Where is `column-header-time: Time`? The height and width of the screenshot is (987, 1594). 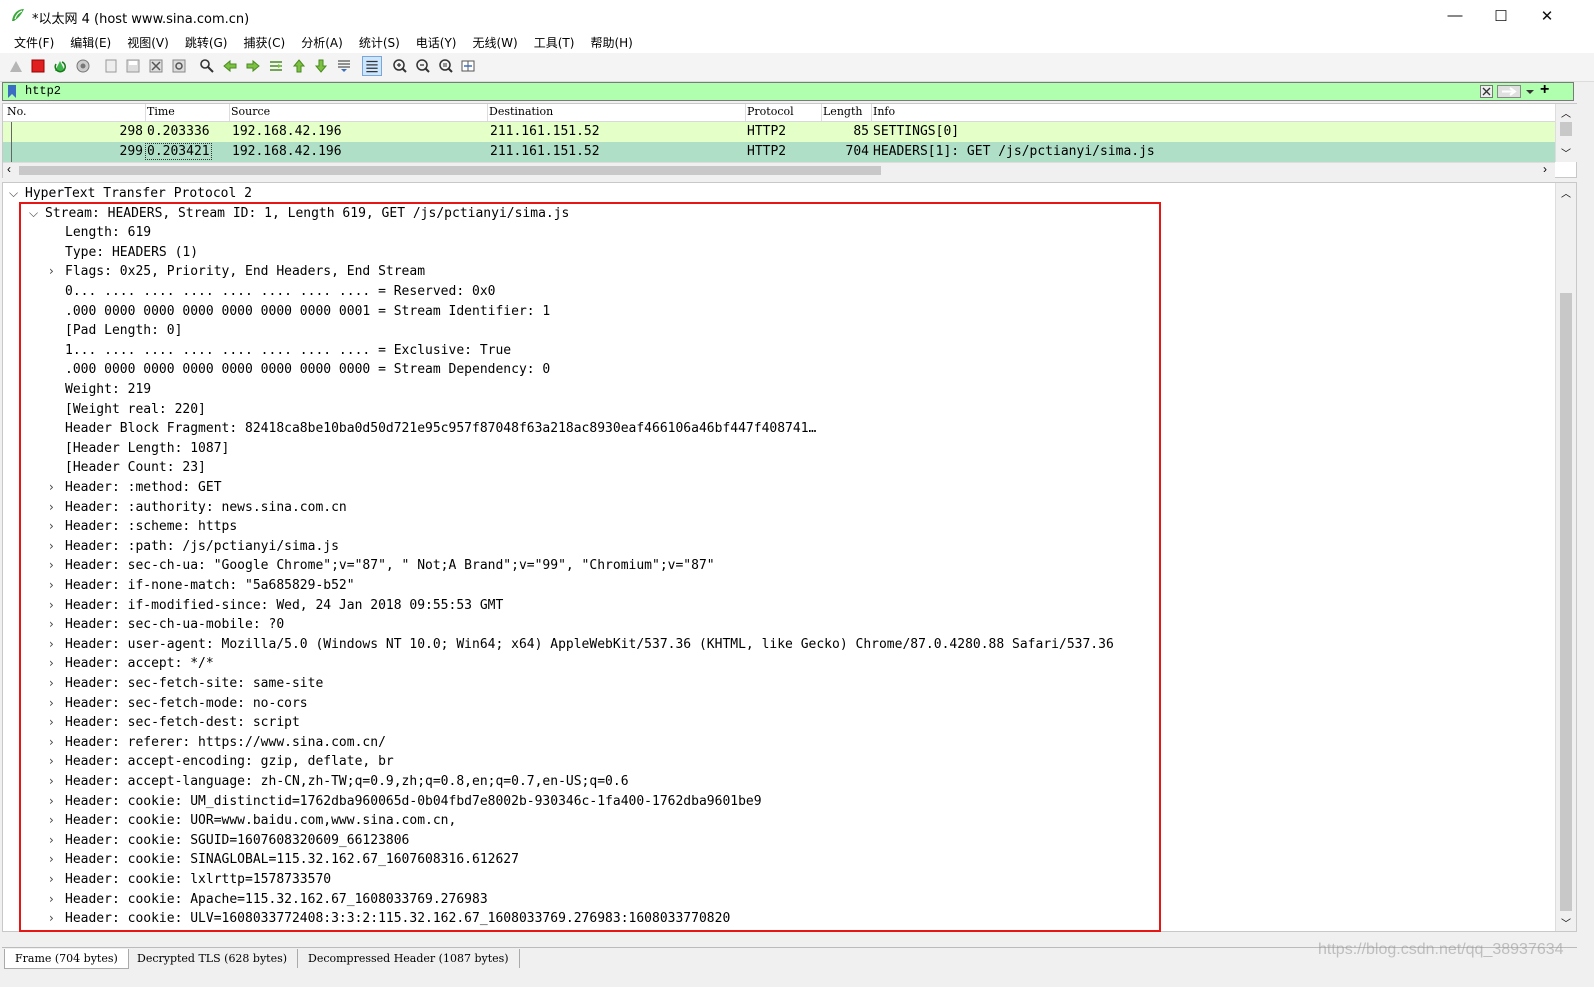 column-header-time: Time is located at coordinates (161, 111).